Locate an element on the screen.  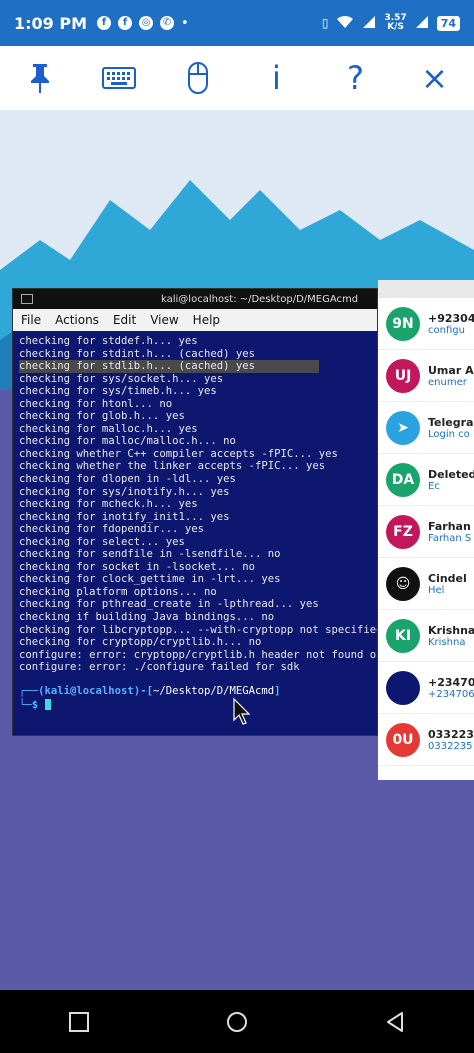
menu-actions: Actions is located at coordinates (77, 320).